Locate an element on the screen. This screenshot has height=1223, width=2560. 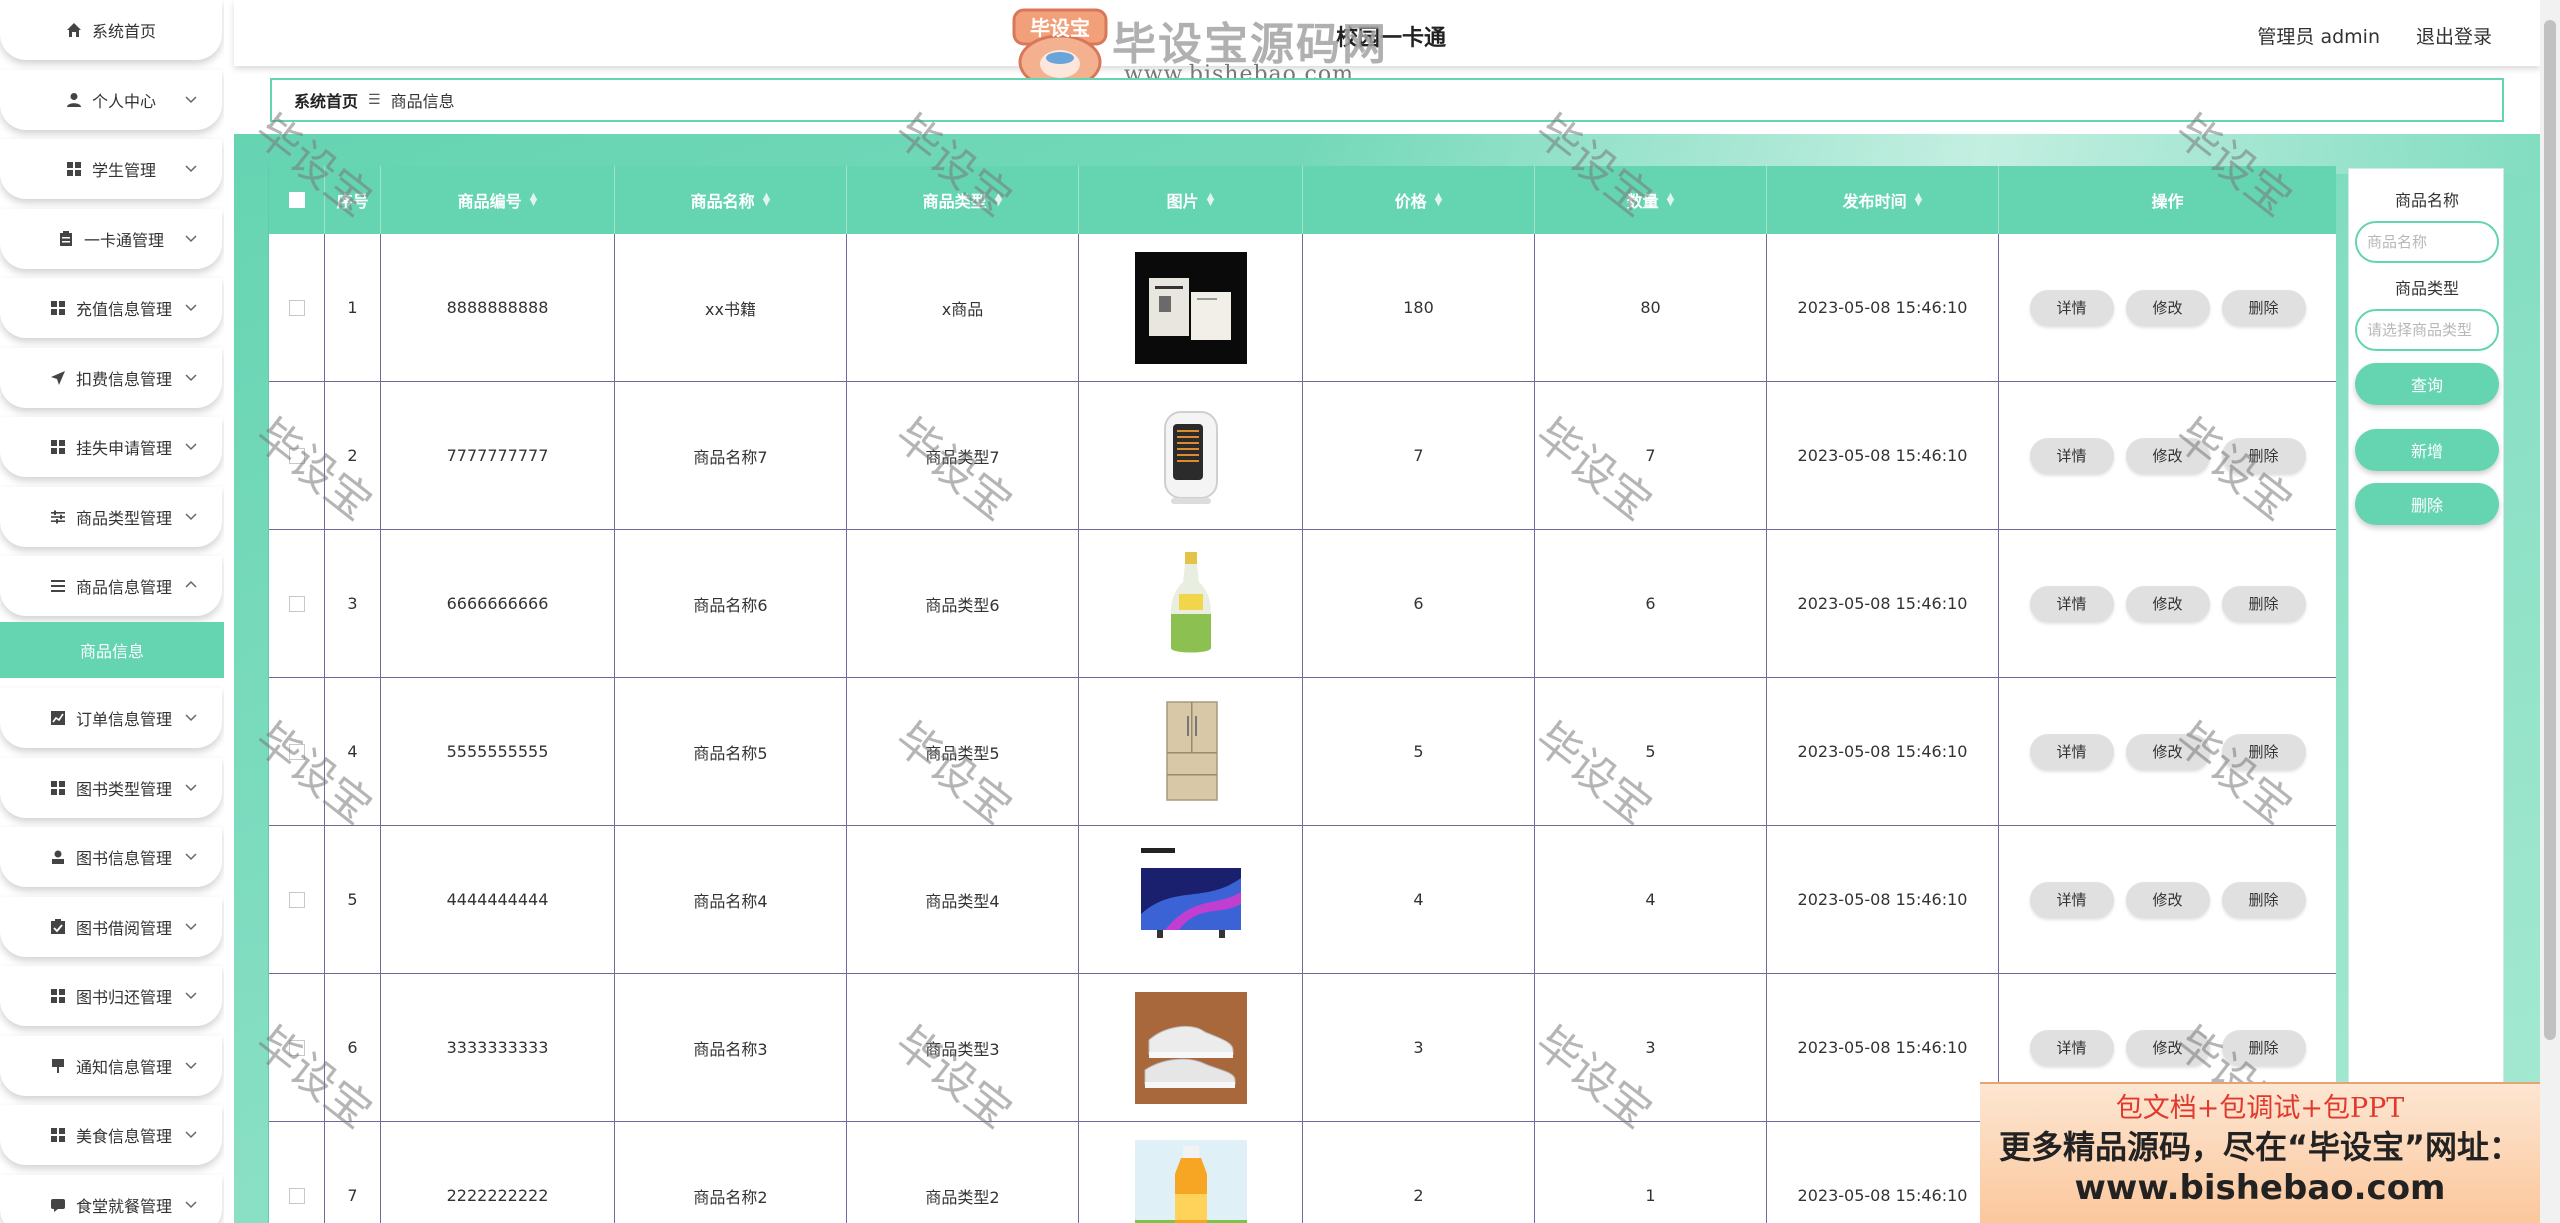
sidebar-item-goods-info: 商品信息管理 is located at coordinates (111, 586).